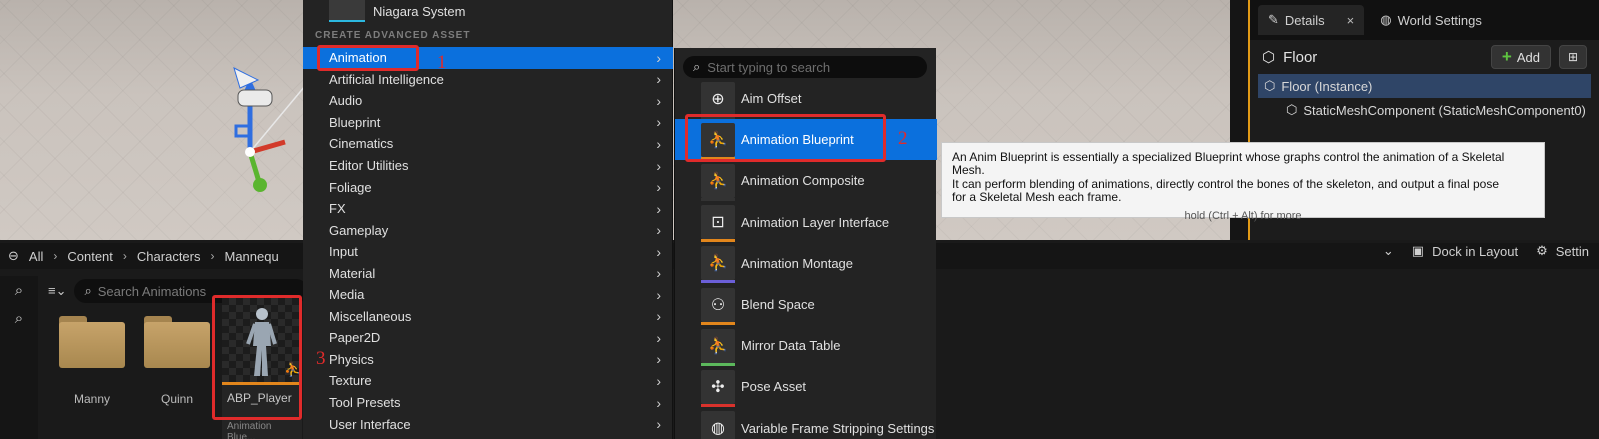  What do you see at coordinates (778, 305) in the screenshot?
I see `submenu-item-label: Blend Space` at bounding box center [778, 305].